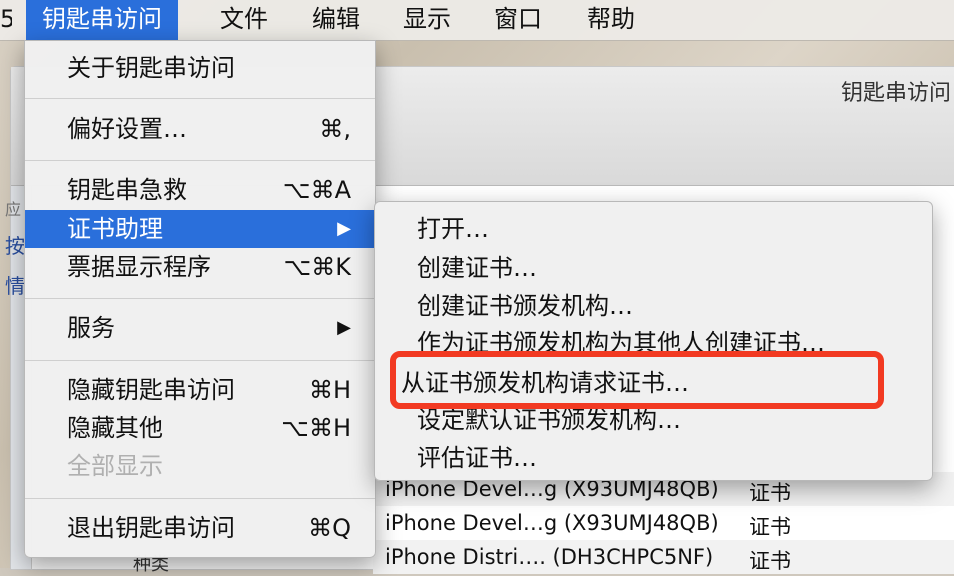 Image resolution: width=954 pixels, height=576 pixels. What do you see at coordinates (200, 129) in the screenshot?
I see `menu-item-preferences: 偏好设置… ⌘,` at bounding box center [200, 129].